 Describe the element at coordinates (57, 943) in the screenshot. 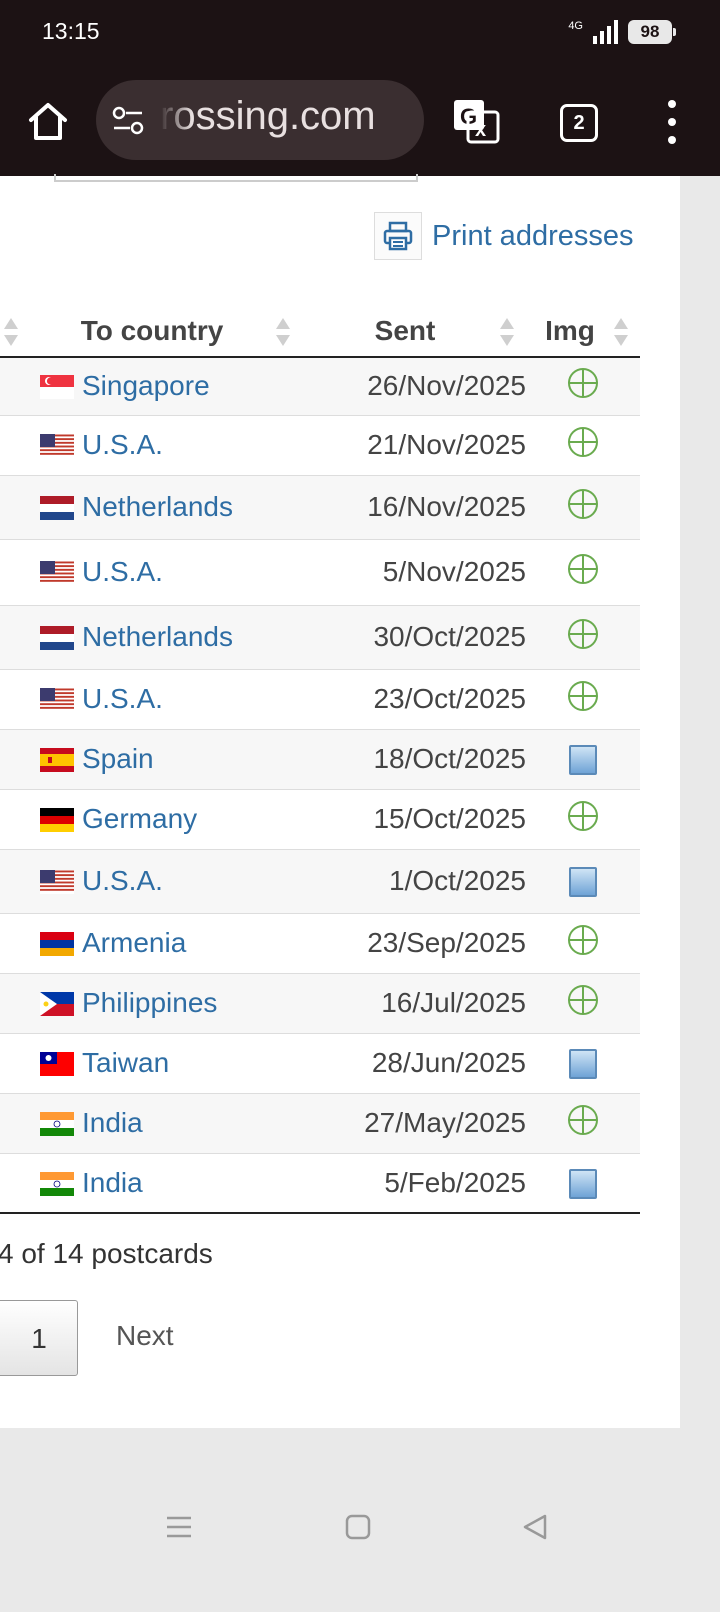

I see `armenia-flag-icon` at that location.